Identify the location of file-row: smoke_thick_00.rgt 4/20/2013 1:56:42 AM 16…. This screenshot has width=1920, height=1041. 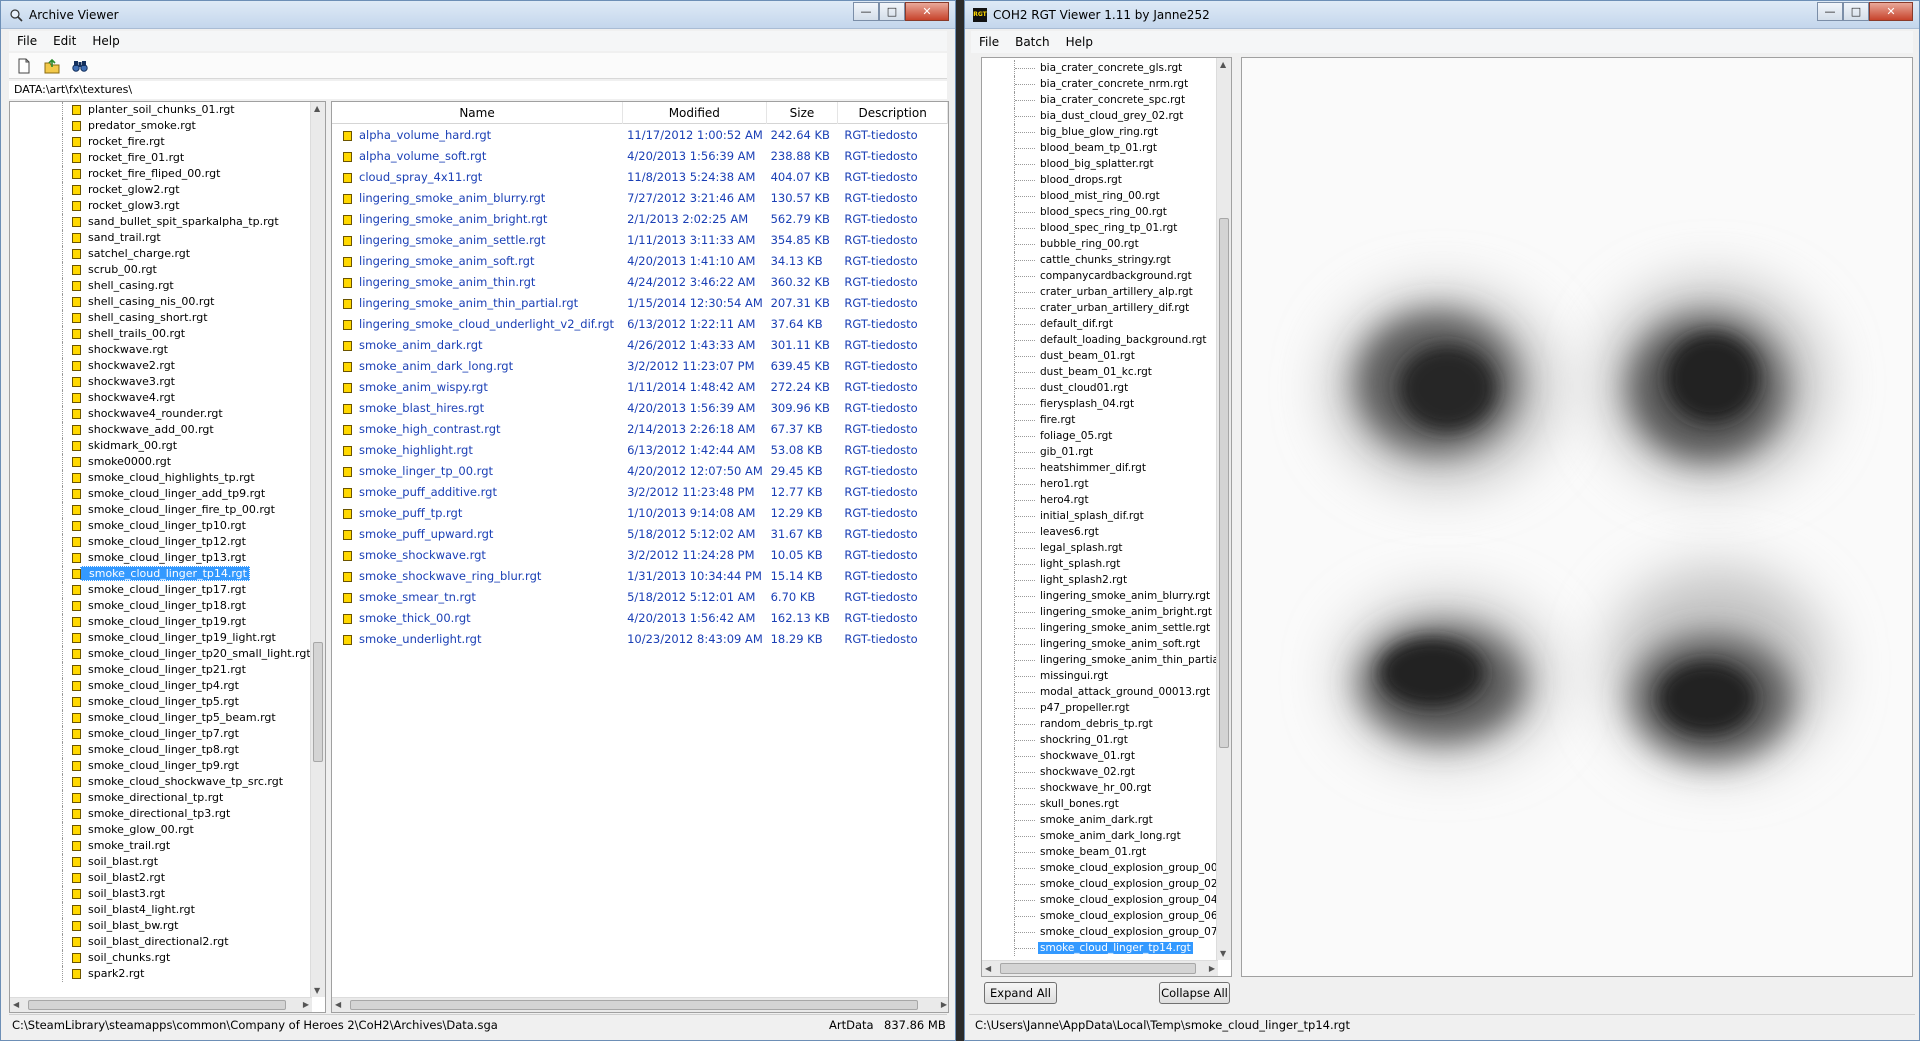
(640, 617).